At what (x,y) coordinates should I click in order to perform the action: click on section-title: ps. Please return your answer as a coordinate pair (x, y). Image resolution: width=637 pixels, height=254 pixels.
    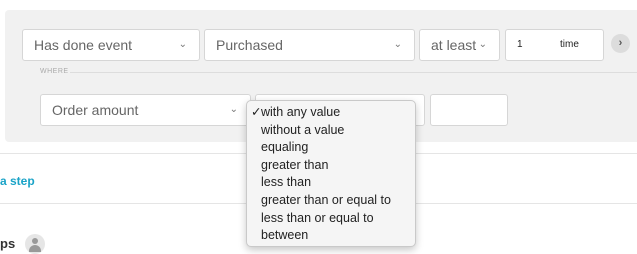
    Looking at the image, I should click on (8, 243).